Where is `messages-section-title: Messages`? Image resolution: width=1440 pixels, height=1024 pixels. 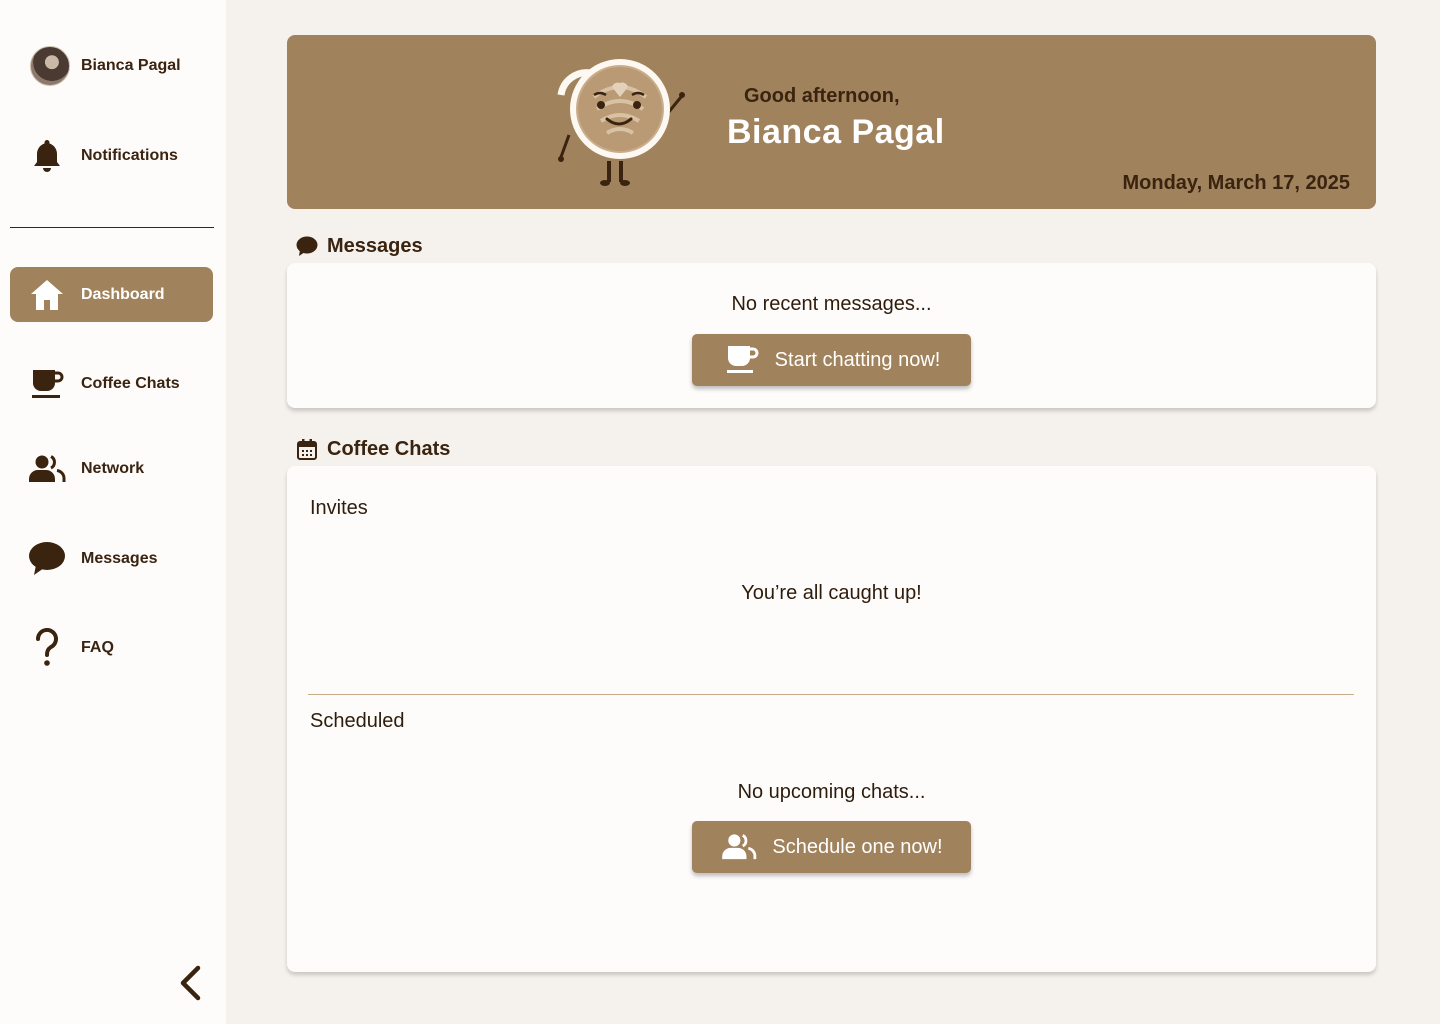
messages-section-title: Messages is located at coordinates (375, 245).